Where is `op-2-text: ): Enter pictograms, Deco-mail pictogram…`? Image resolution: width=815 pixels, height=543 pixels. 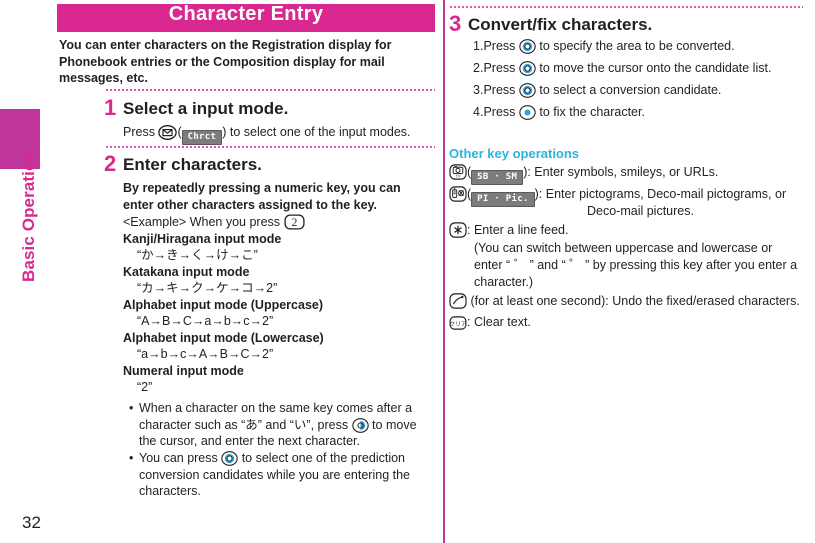 op-2-text: ): Enter pictograms, Deco-mail pictogram… is located at coordinates (660, 194).